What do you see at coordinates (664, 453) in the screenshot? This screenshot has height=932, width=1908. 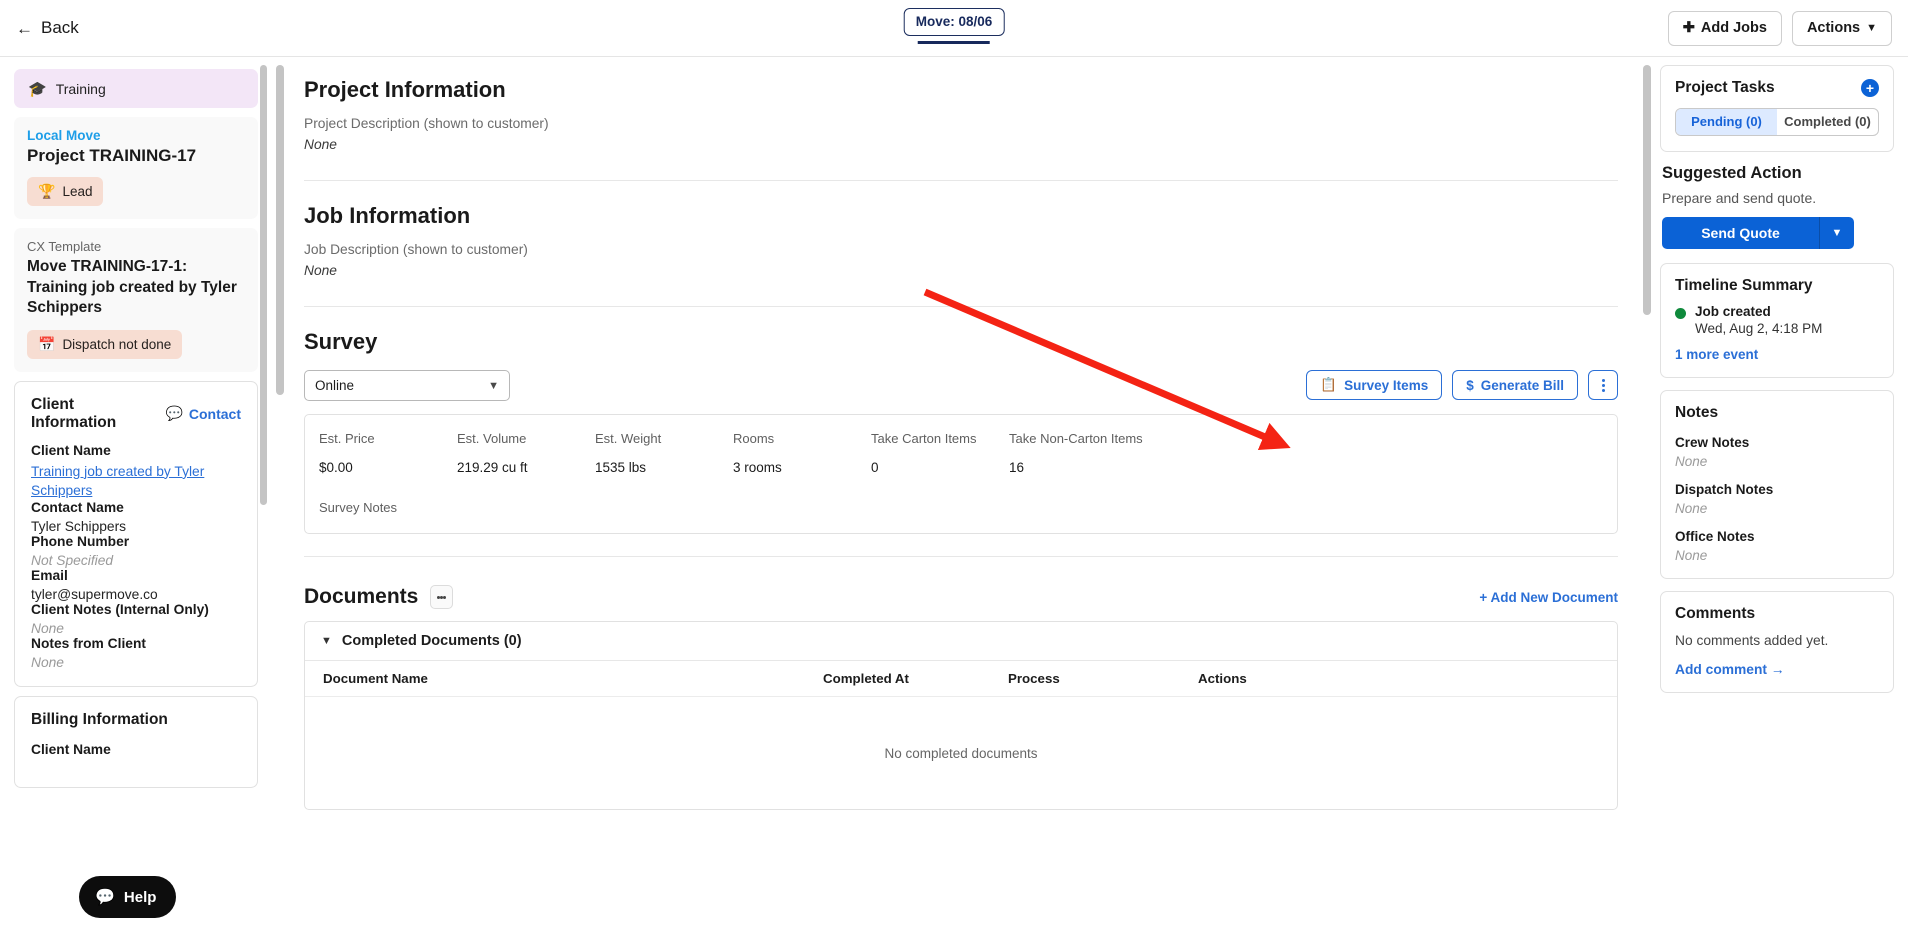 I see `stat-item: Est. Weight 1535 lbs` at bounding box center [664, 453].